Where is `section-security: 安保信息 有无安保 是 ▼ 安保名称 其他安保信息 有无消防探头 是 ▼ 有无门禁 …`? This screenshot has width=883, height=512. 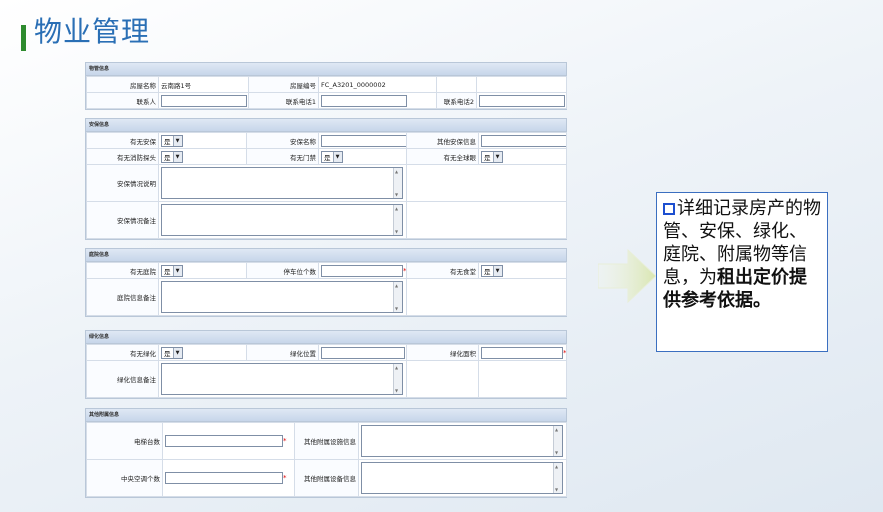
section-security: 安保信息 有无安保 是 ▼ 安保名称 其他安保信息 有无消防探头 是 ▼ 有无门禁 … is located at coordinates (326, 179).